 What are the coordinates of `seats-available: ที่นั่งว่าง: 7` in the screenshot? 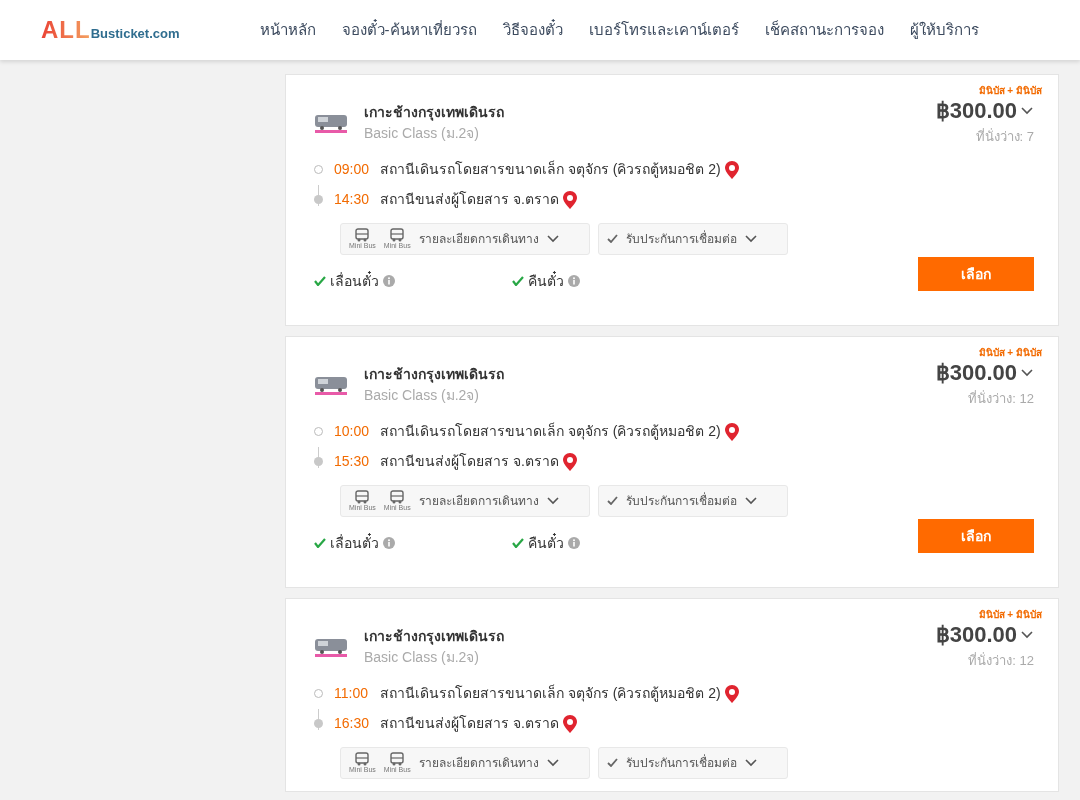 It's located at (1004, 136).